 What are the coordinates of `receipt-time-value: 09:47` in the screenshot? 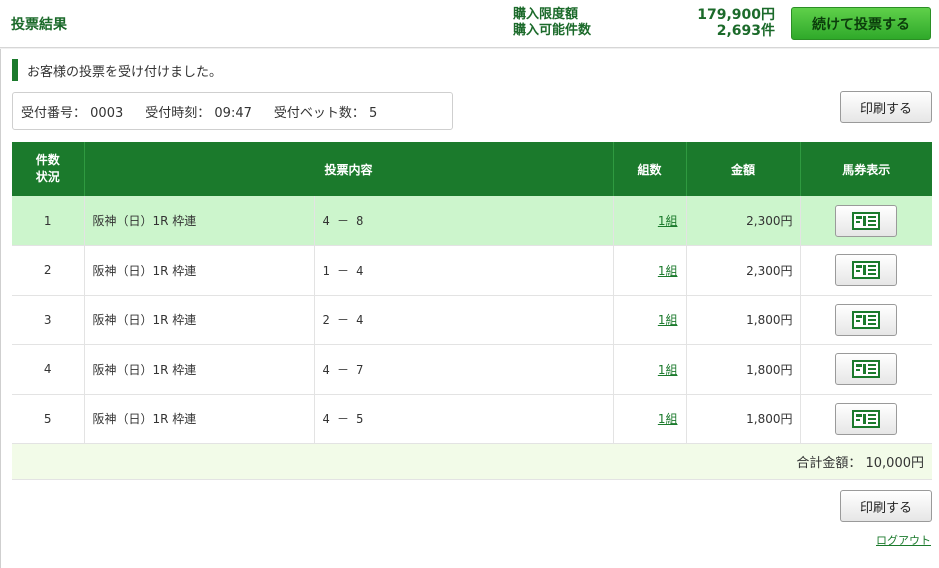 It's located at (233, 113).